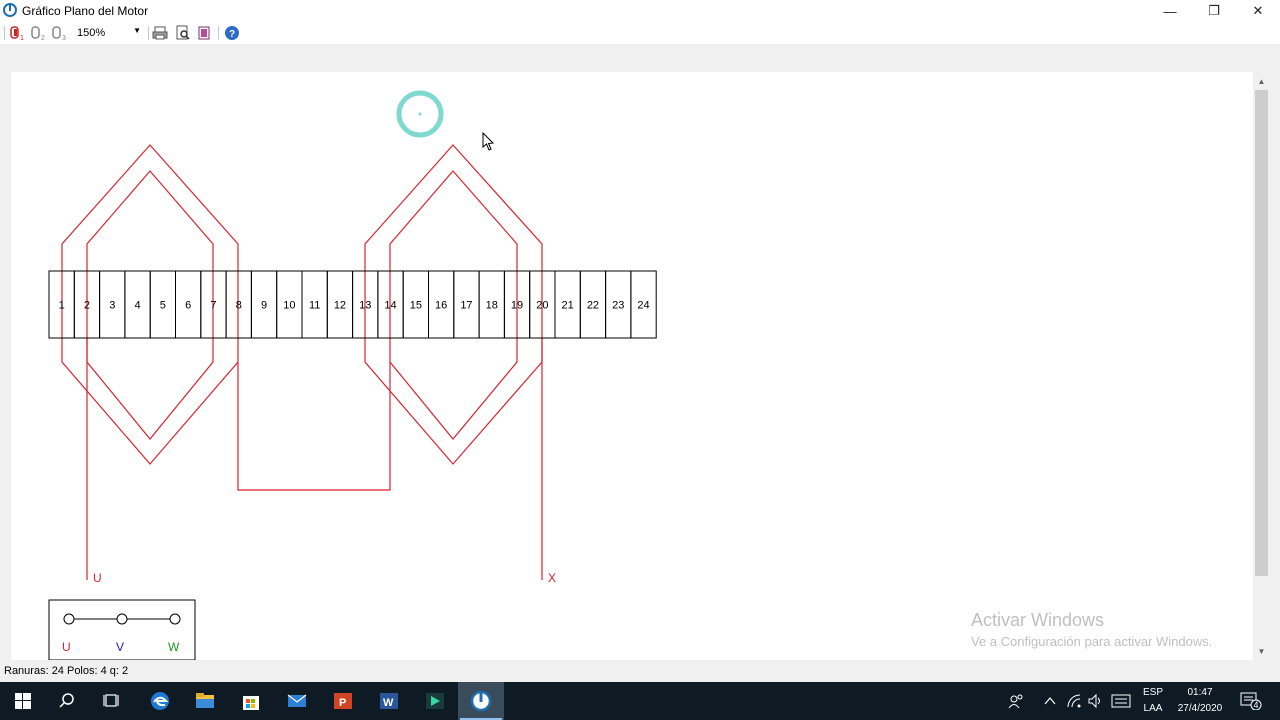 The width and height of the screenshot is (1280, 720). I want to click on toolbar: 1 2 3 150% ▼ ?, so click(640, 33).